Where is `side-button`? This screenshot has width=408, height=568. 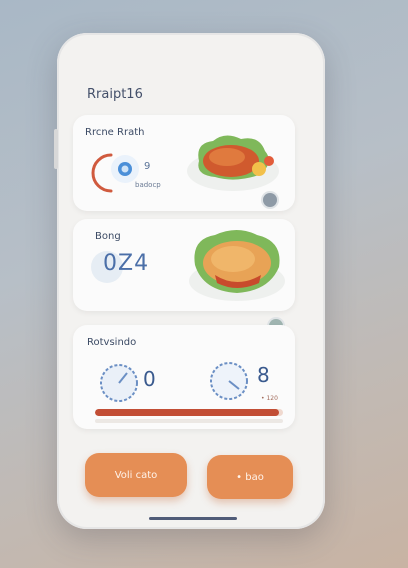 side-button is located at coordinates (56, 149).